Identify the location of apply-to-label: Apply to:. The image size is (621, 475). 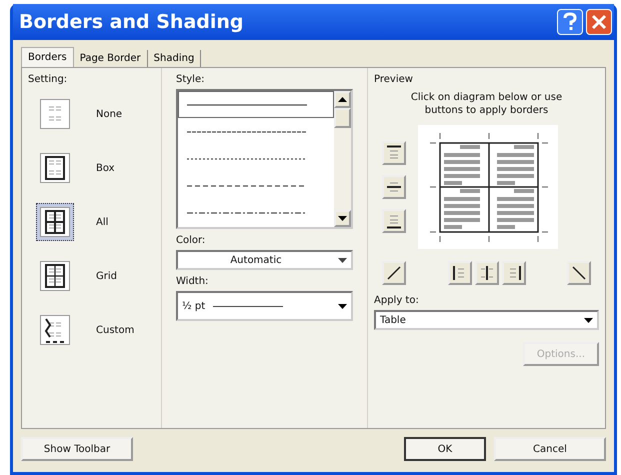
(397, 300).